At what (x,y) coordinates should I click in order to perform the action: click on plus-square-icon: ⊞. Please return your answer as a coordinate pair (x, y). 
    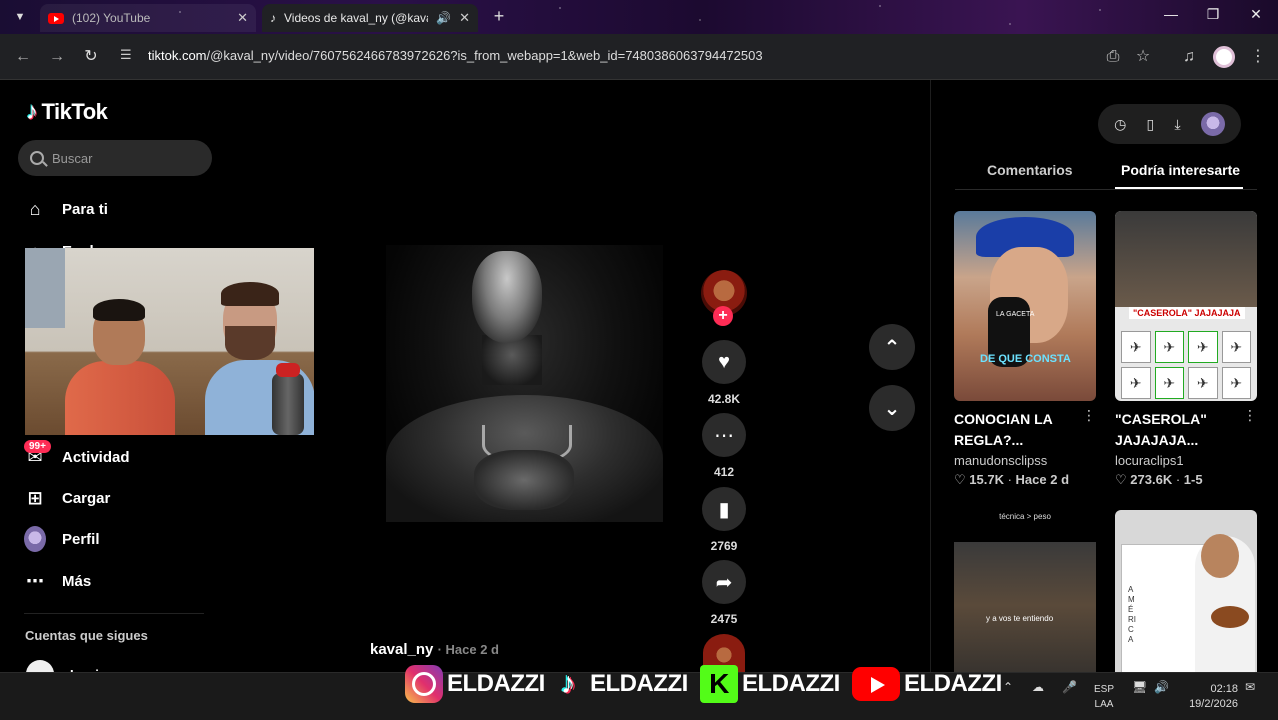
    Looking at the image, I should click on (35, 497).